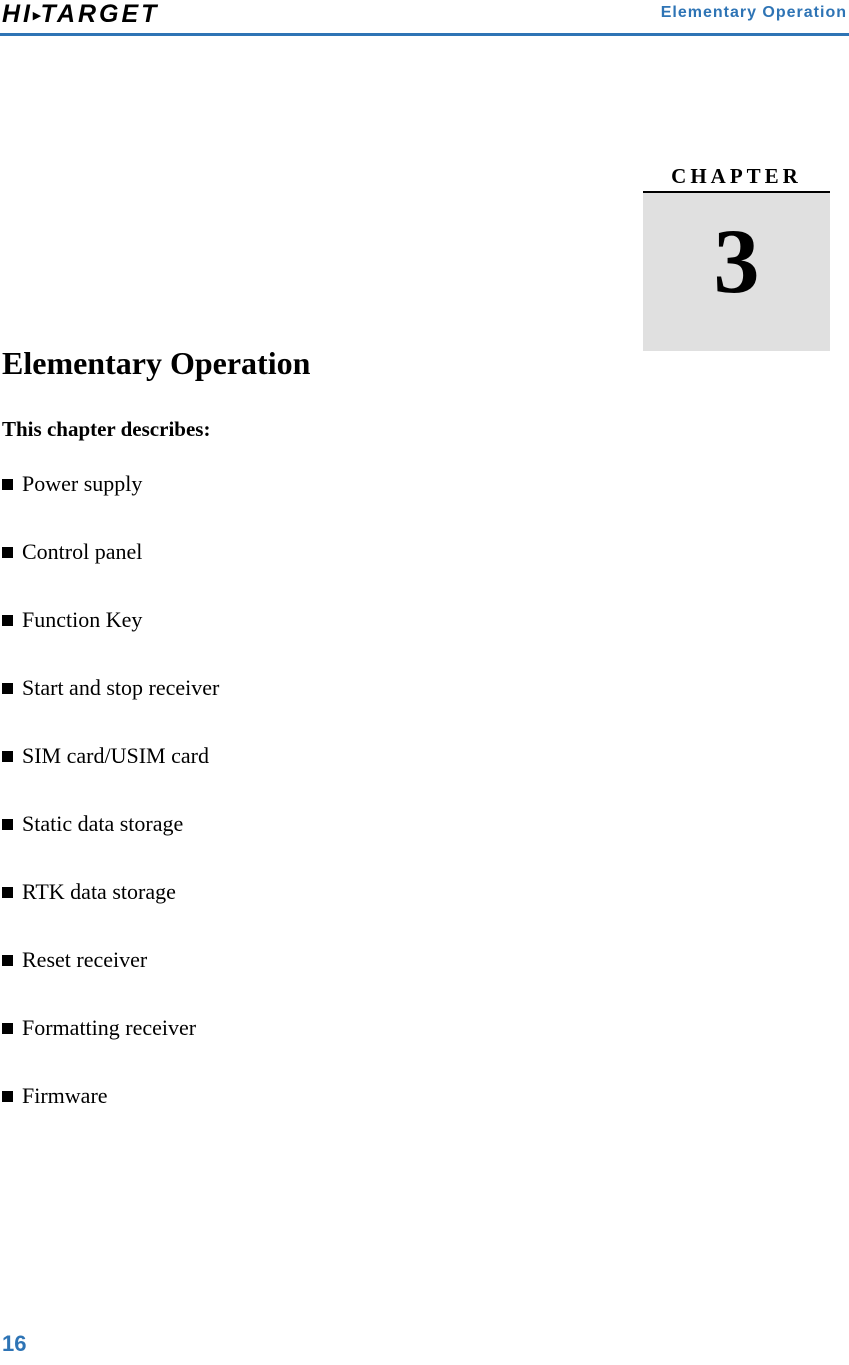  Describe the element at coordinates (103, 823) in the screenshot. I see `list-item-label: Static data storage` at that location.